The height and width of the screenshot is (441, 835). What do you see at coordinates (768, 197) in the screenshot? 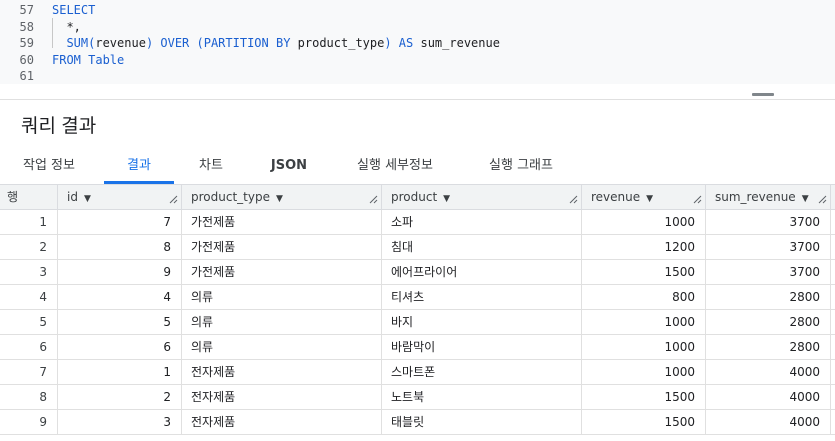
I see `column-header-sum-revenue: sum_revenue ▼` at bounding box center [768, 197].